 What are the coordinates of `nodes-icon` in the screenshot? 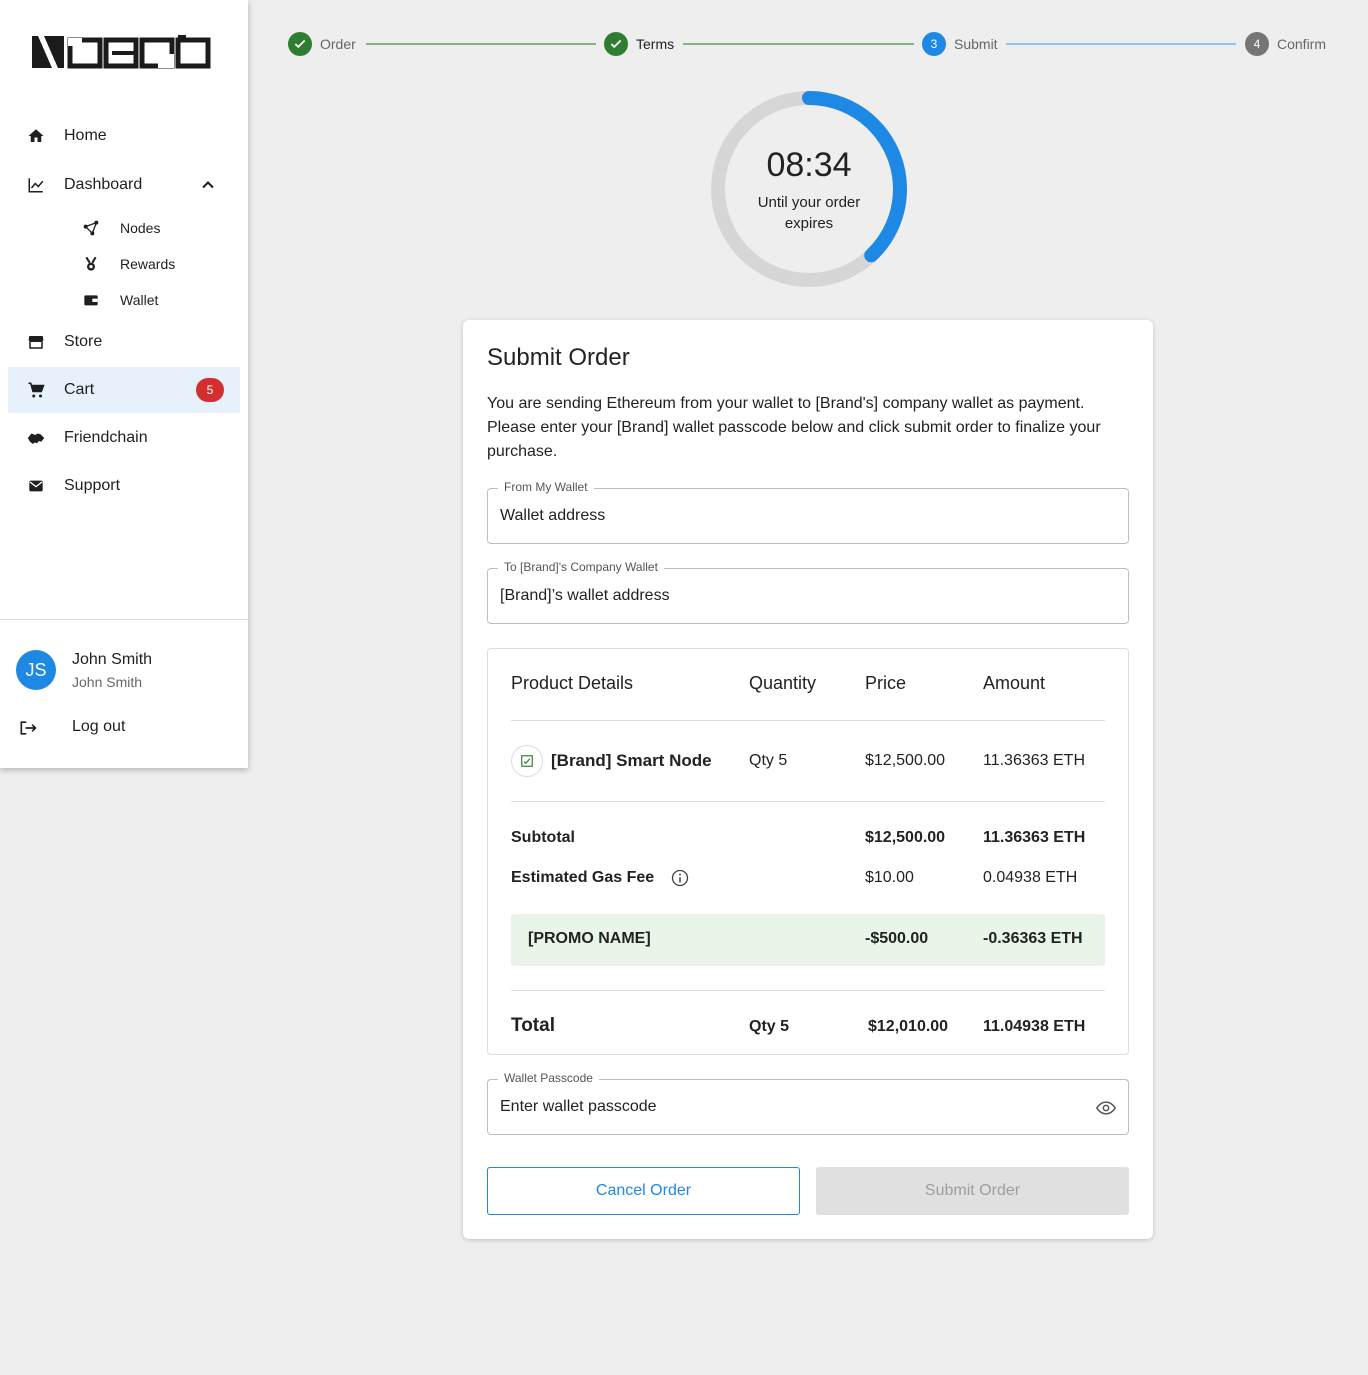 It's located at (91, 228).